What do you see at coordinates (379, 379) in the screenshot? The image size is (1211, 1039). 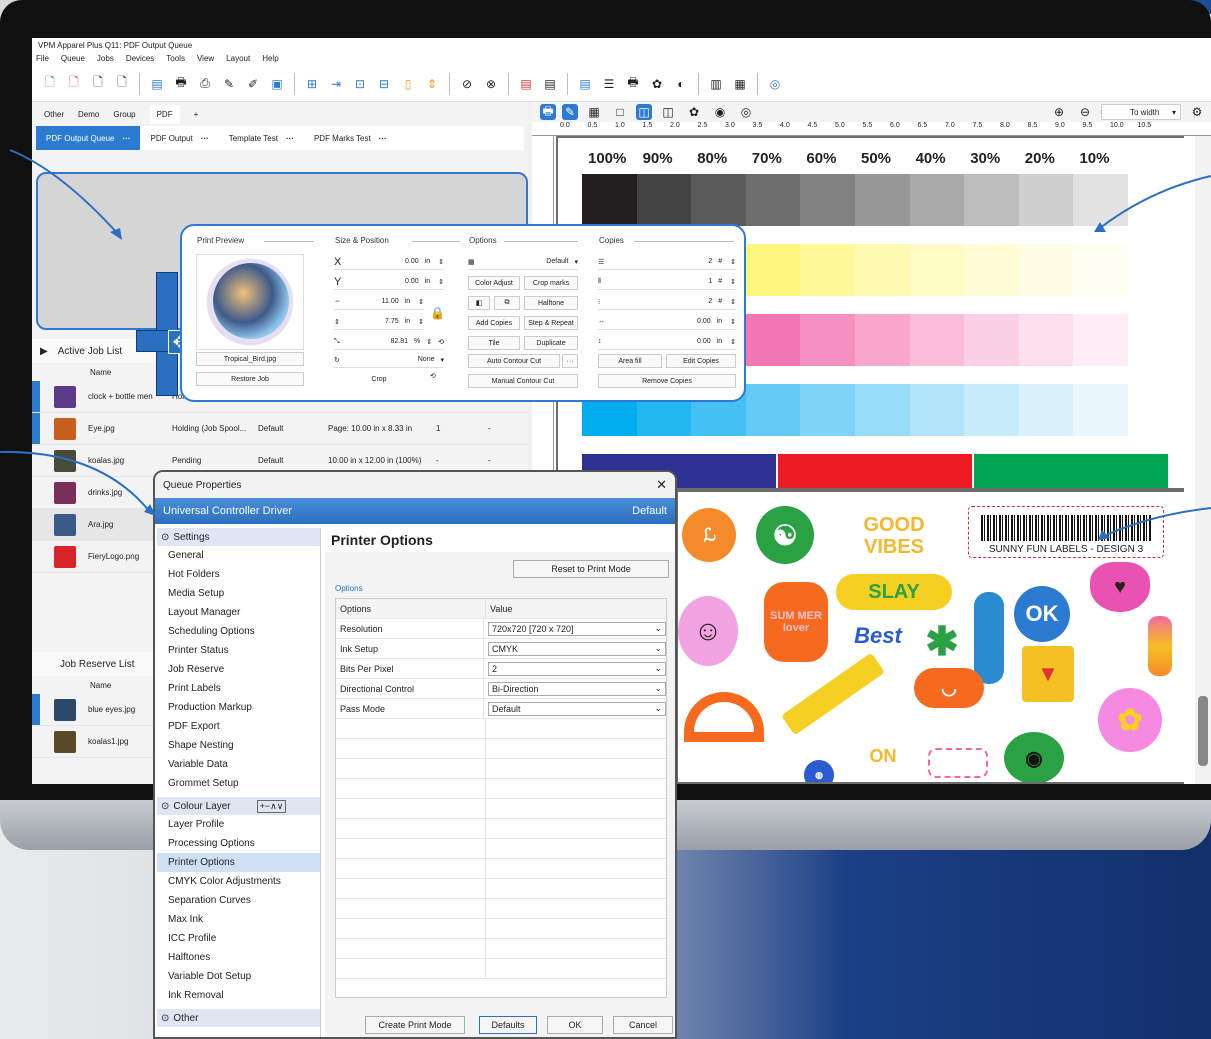 I see `crop-button: Crop` at bounding box center [379, 379].